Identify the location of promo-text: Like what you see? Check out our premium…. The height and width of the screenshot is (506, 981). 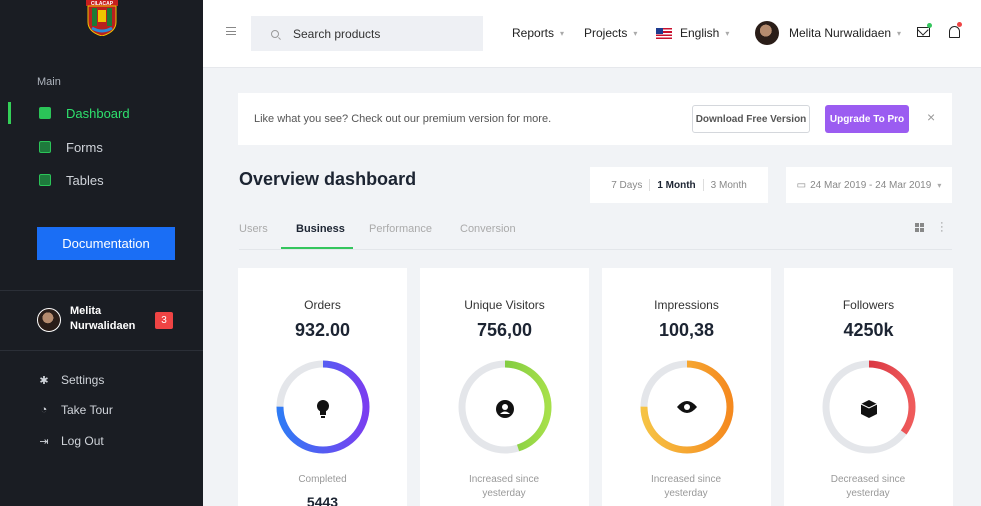
(403, 119).